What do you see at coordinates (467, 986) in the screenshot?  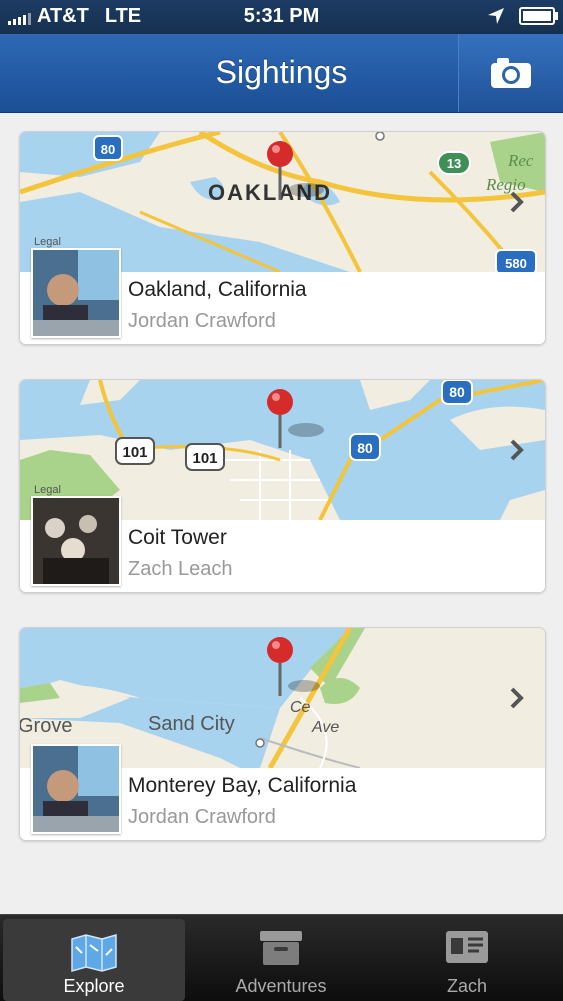 I see `tab-label: Zach` at bounding box center [467, 986].